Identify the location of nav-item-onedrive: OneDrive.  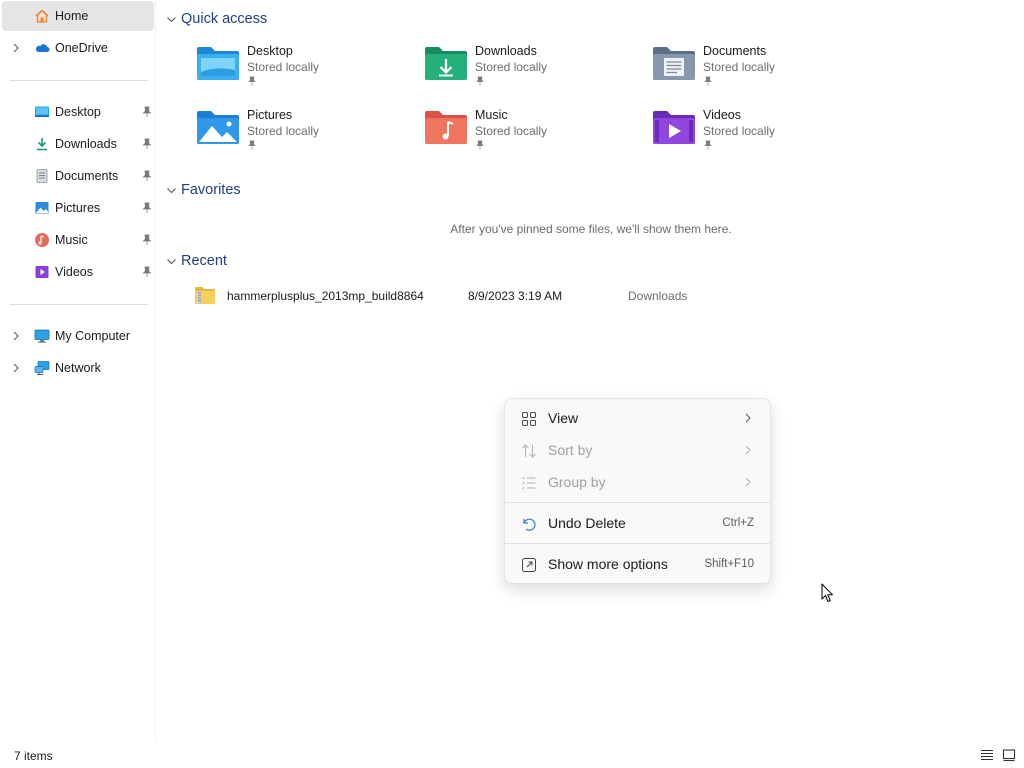
(78, 48).